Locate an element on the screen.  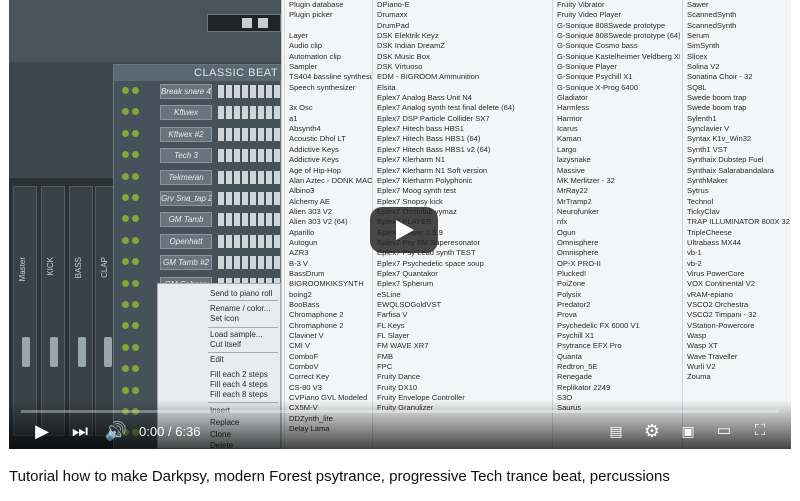
channel-name: Break snare 4 is located at coordinates (186, 91).